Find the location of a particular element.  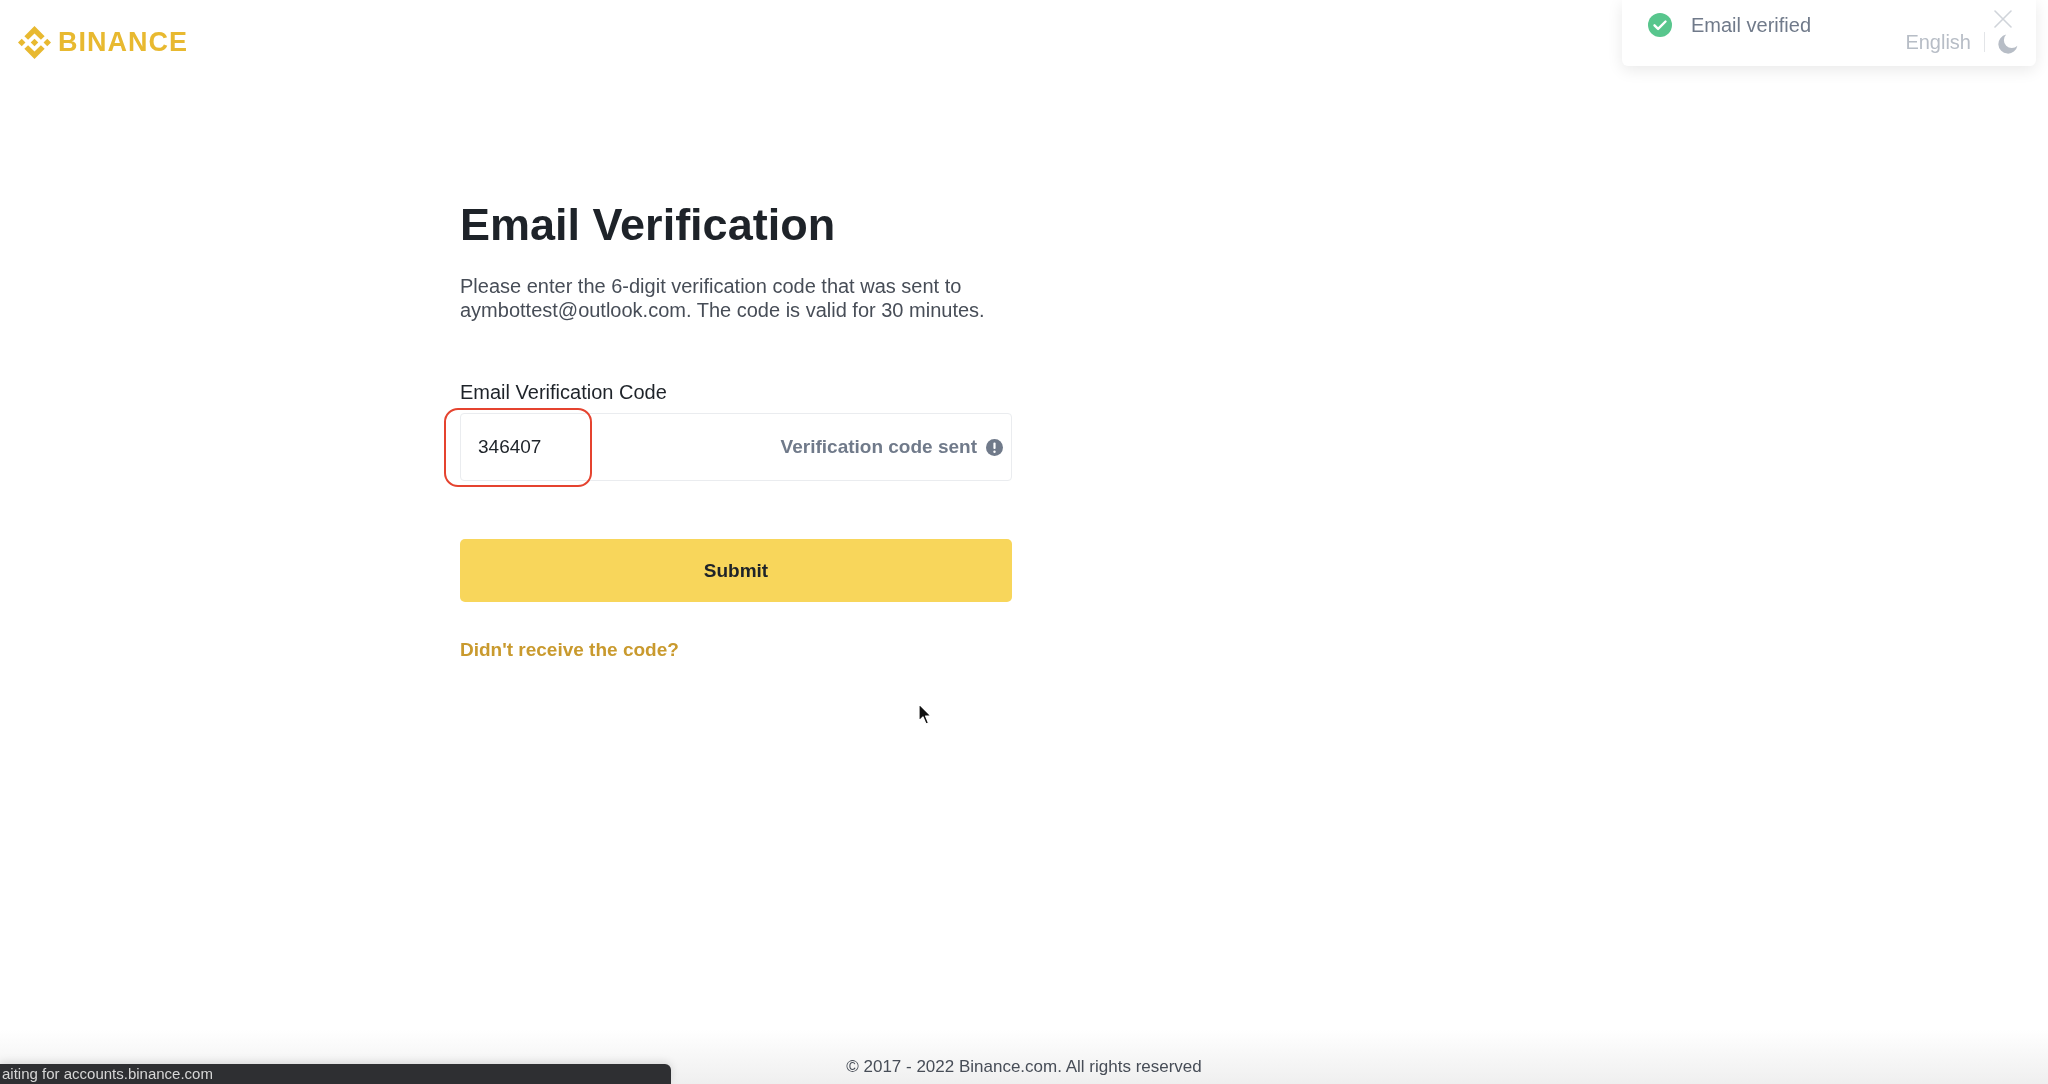

toast-message: Email verified is located at coordinates (1752, 25).